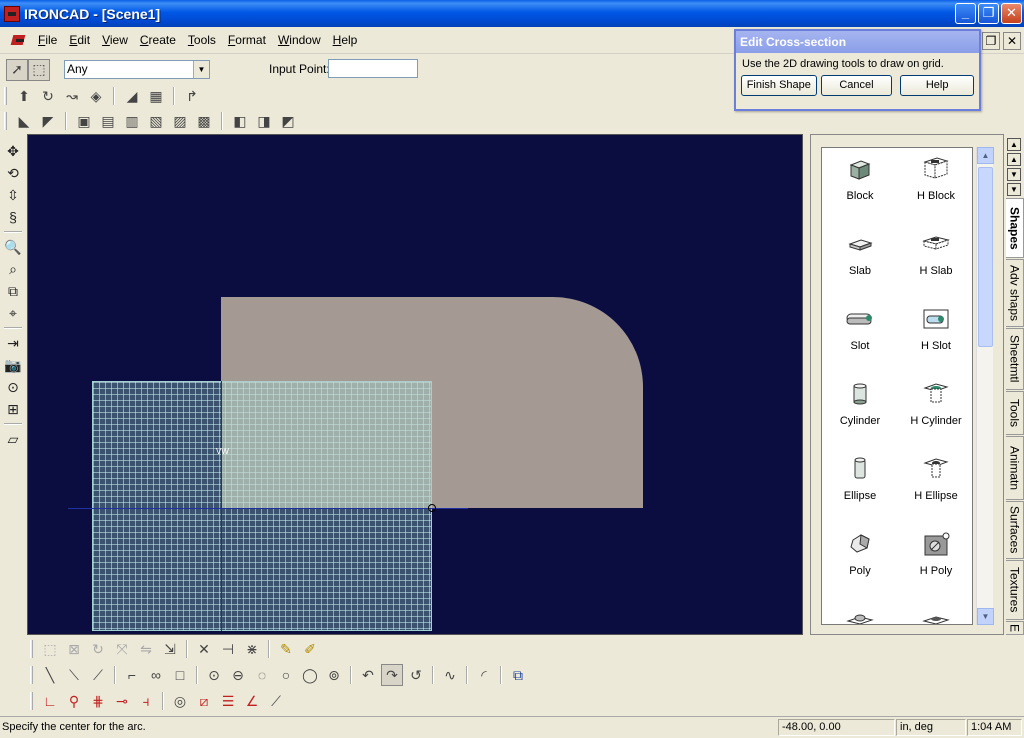  I want to click on arc-tangent-icon: ↺, so click(416, 675).